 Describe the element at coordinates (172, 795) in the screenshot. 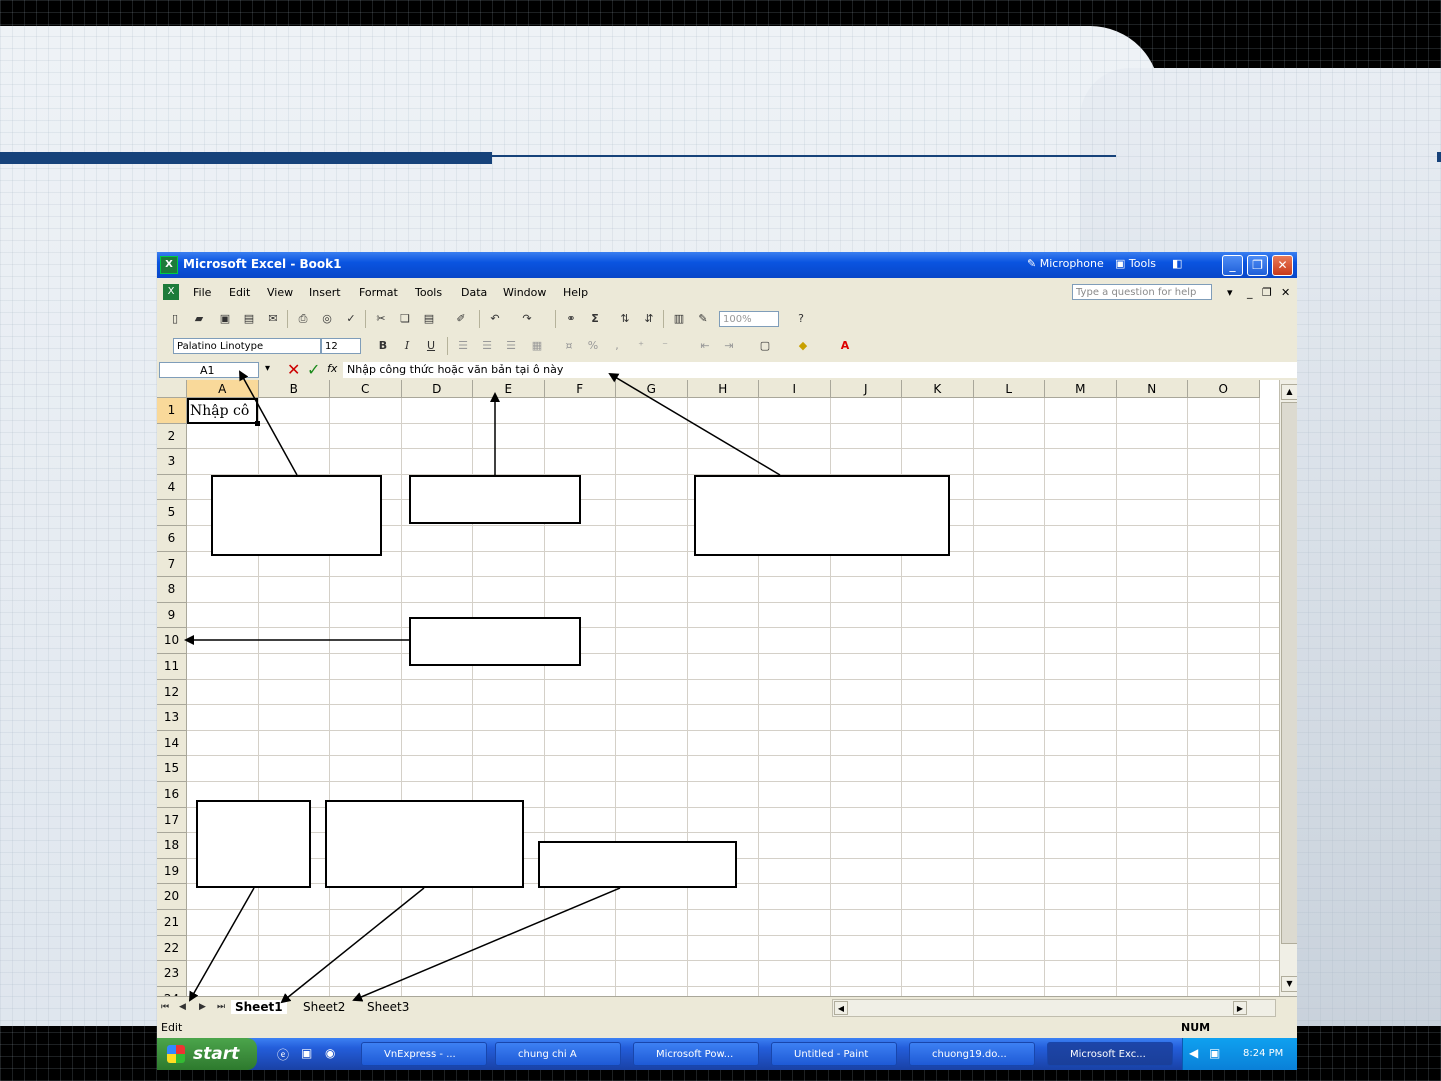

I see `row-header-16: 16` at that location.